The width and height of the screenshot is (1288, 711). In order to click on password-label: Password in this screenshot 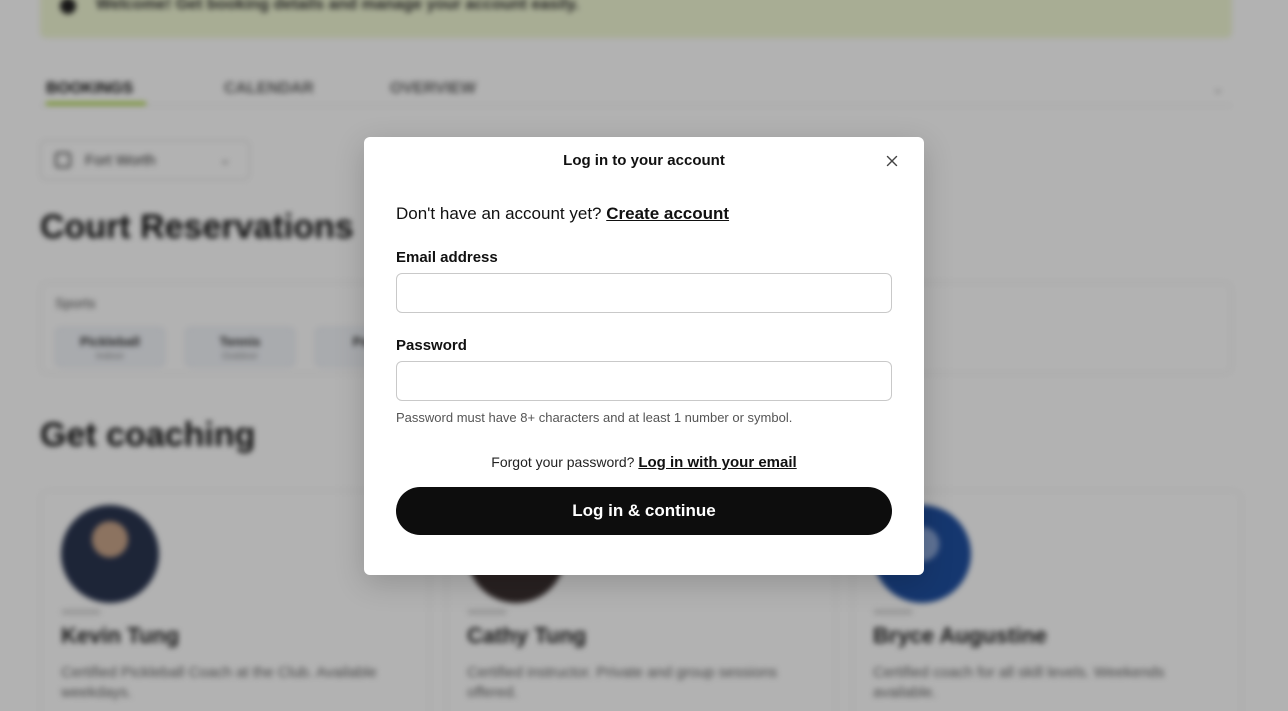, I will do `click(431, 345)`.